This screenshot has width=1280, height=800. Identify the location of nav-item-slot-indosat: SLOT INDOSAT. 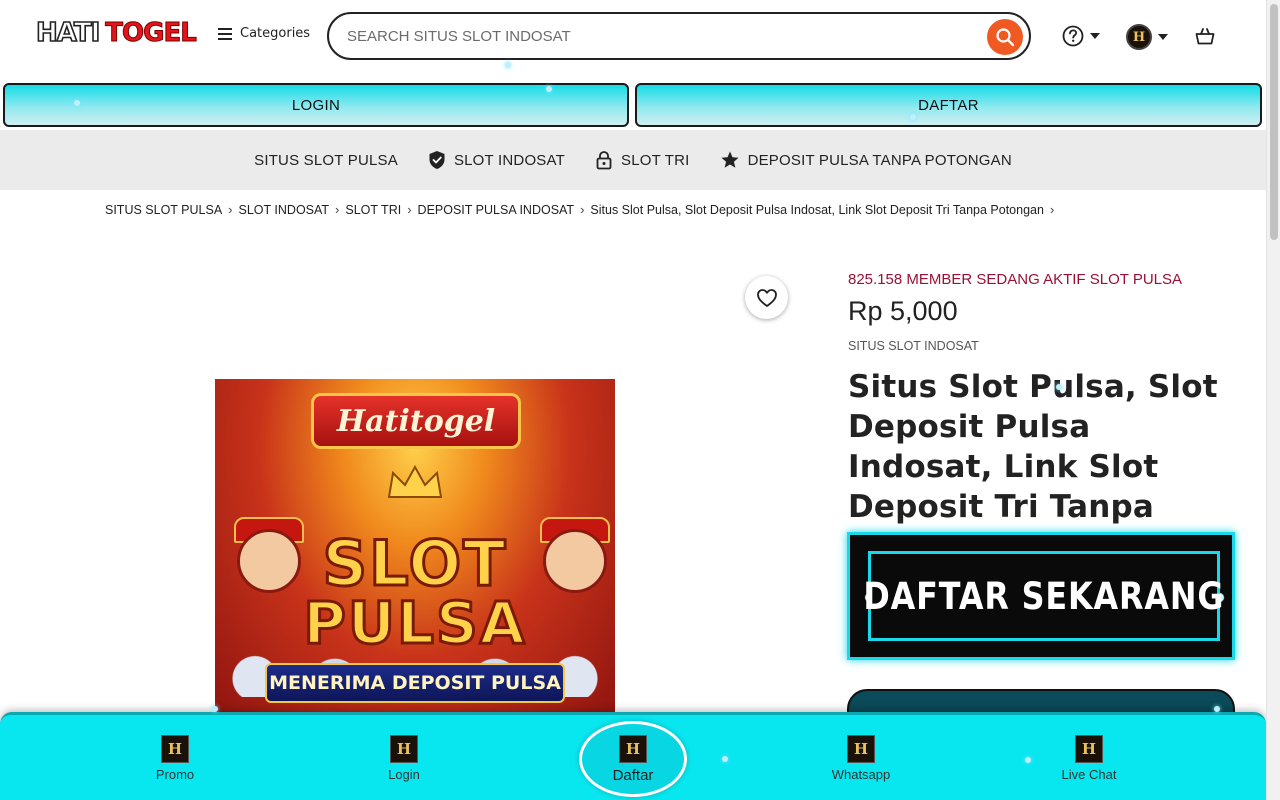
(496, 160).